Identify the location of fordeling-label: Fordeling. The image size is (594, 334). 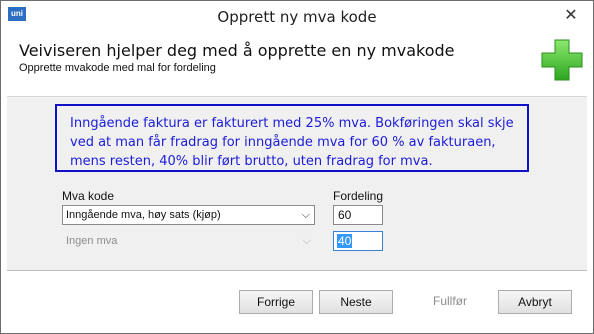
(358, 196).